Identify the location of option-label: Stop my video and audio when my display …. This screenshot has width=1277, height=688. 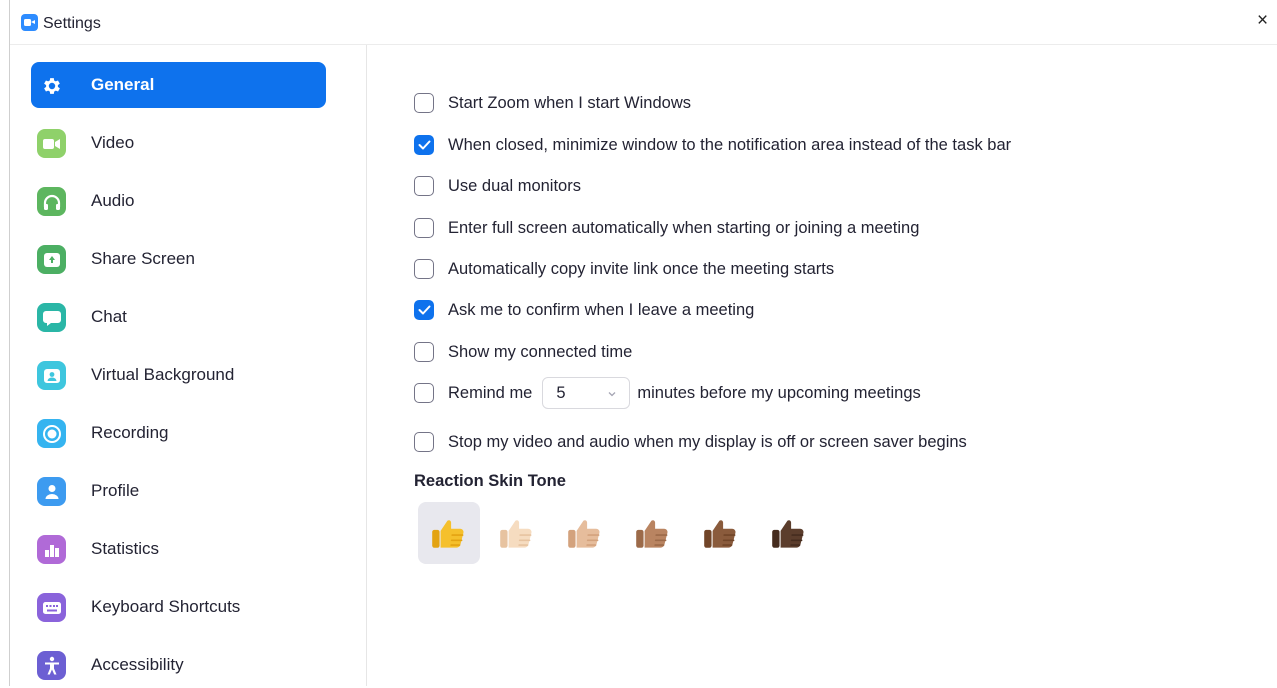
(707, 441).